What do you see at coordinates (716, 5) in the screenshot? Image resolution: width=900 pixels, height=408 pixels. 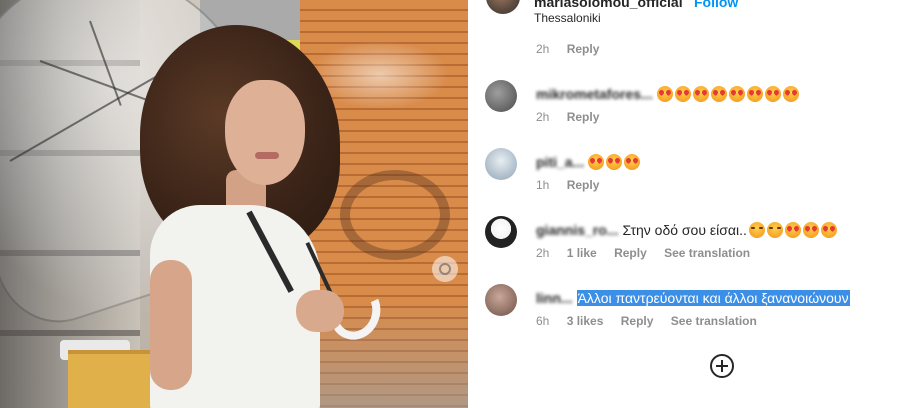 I see `follow-button: Follow` at bounding box center [716, 5].